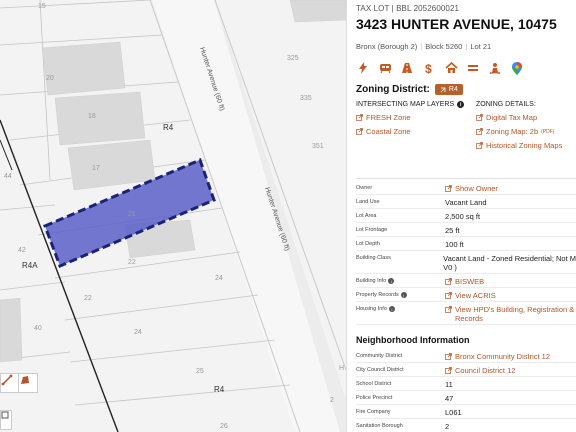 This screenshot has width=576, height=432. What do you see at coordinates (132, 262) in the screenshot?
I see `lot-number: 22` at bounding box center [132, 262].